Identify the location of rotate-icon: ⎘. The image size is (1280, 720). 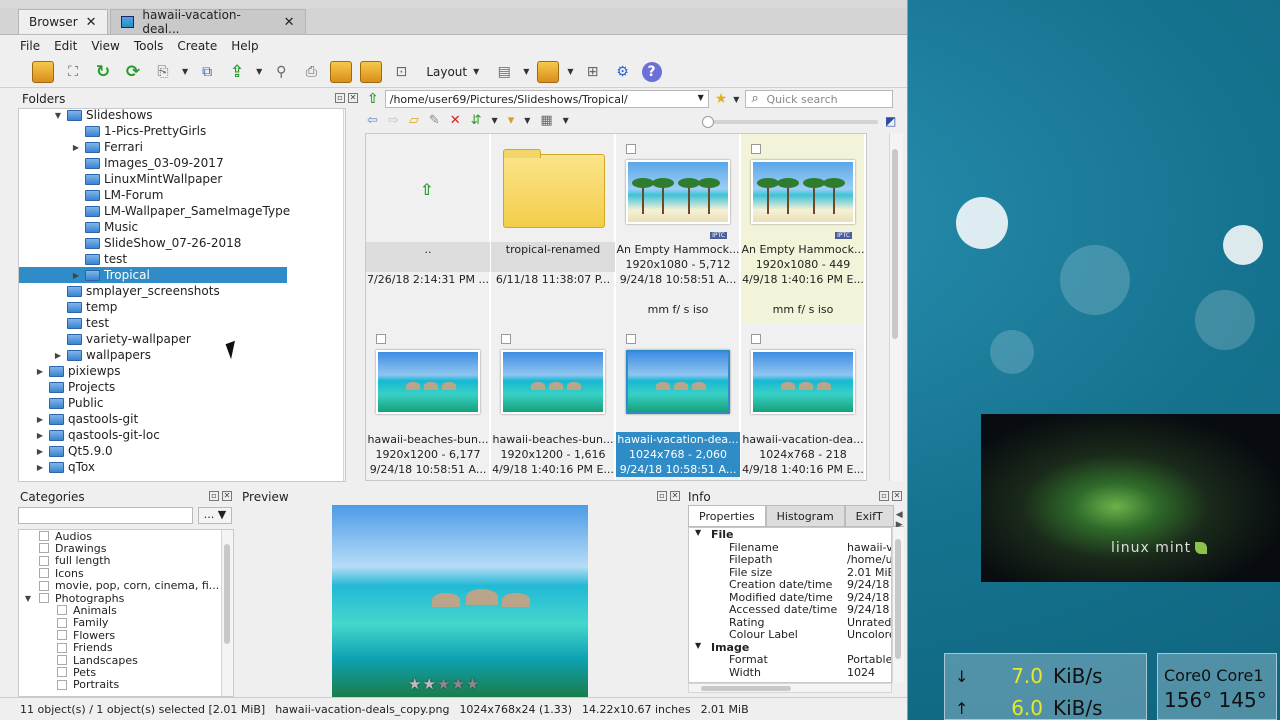
(163, 72).